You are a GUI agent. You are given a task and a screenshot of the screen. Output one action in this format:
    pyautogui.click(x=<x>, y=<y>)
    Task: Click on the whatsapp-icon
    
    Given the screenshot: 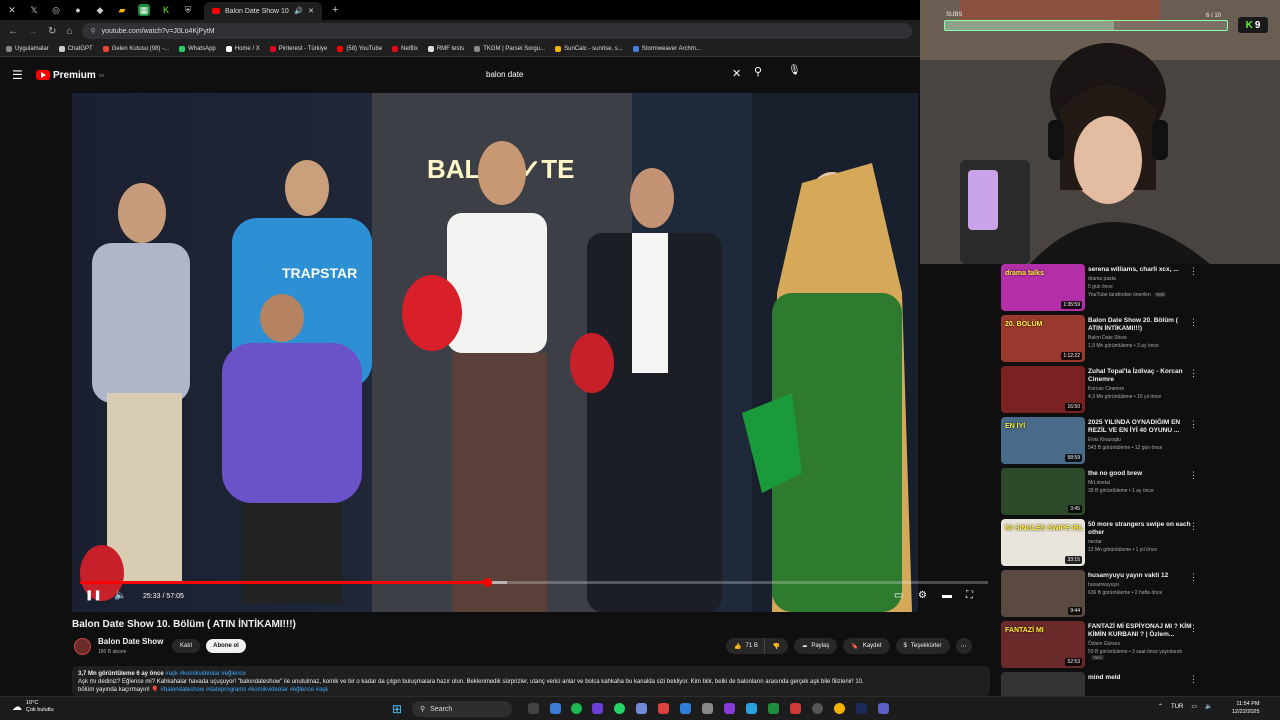 What is the action you would take?
    pyautogui.click(x=619, y=708)
    